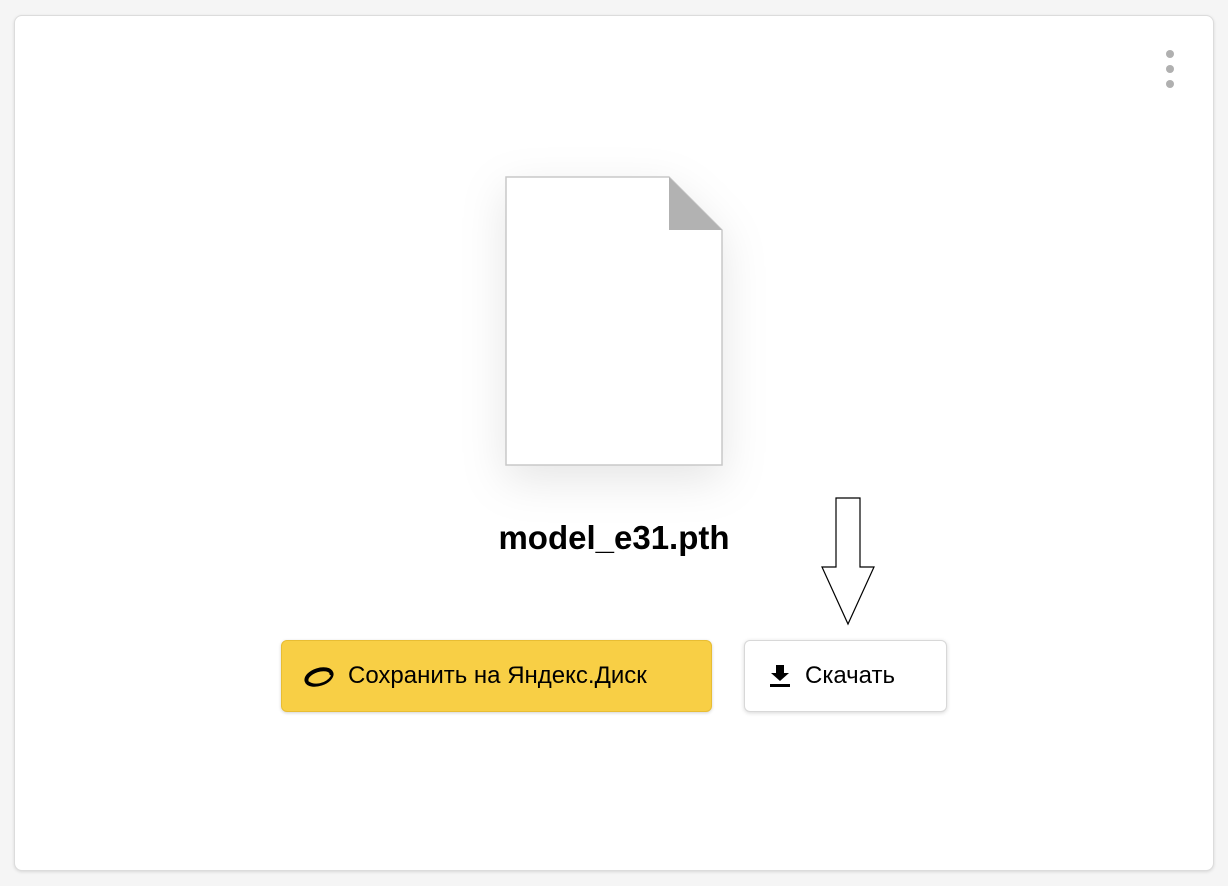  I want to click on download-button: Скачать, so click(845, 676).